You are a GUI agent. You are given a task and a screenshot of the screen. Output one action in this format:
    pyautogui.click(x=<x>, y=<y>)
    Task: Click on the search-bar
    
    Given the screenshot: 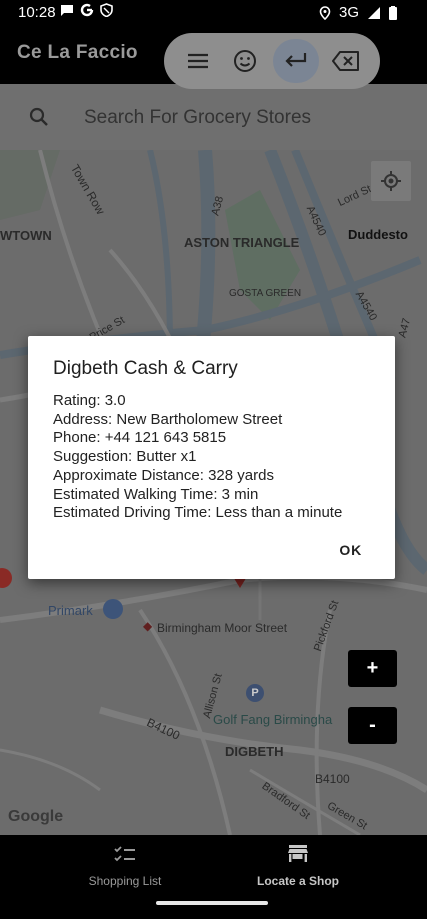 What is the action you would take?
    pyautogui.click(x=213, y=117)
    